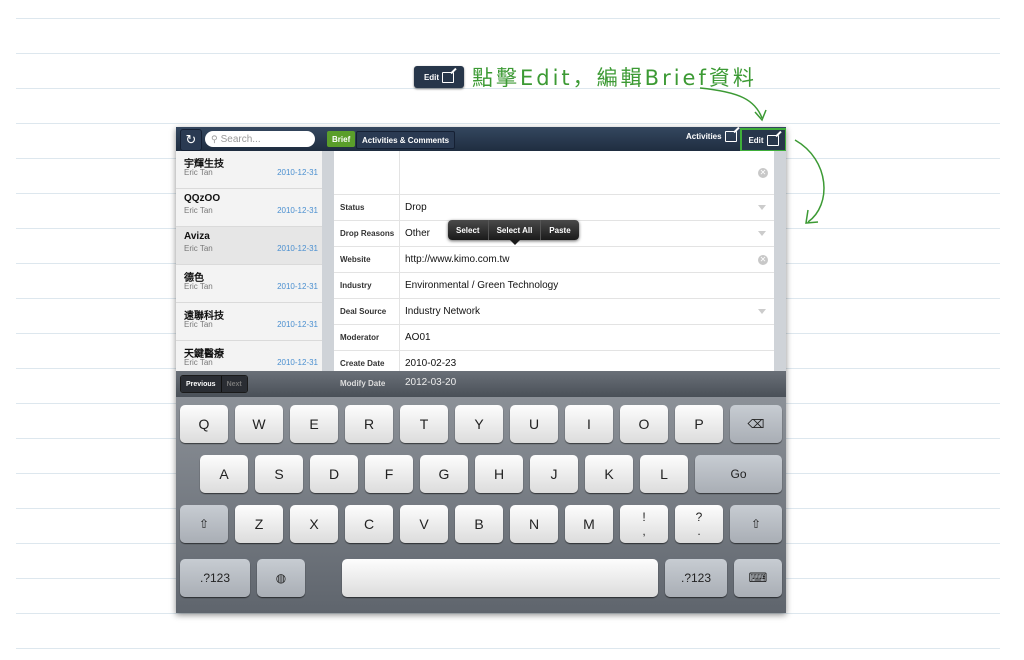 The height and width of the screenshot is (660, 1024). Describe the element at coordinates (479, 424) in the screenshot. I see `key-y: Y` at that location.